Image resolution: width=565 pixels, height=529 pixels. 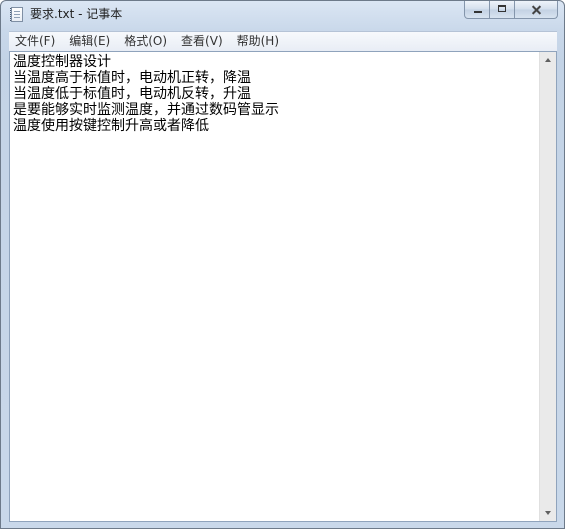 I want to click on caption-buttons, so click(x=511, y=10).